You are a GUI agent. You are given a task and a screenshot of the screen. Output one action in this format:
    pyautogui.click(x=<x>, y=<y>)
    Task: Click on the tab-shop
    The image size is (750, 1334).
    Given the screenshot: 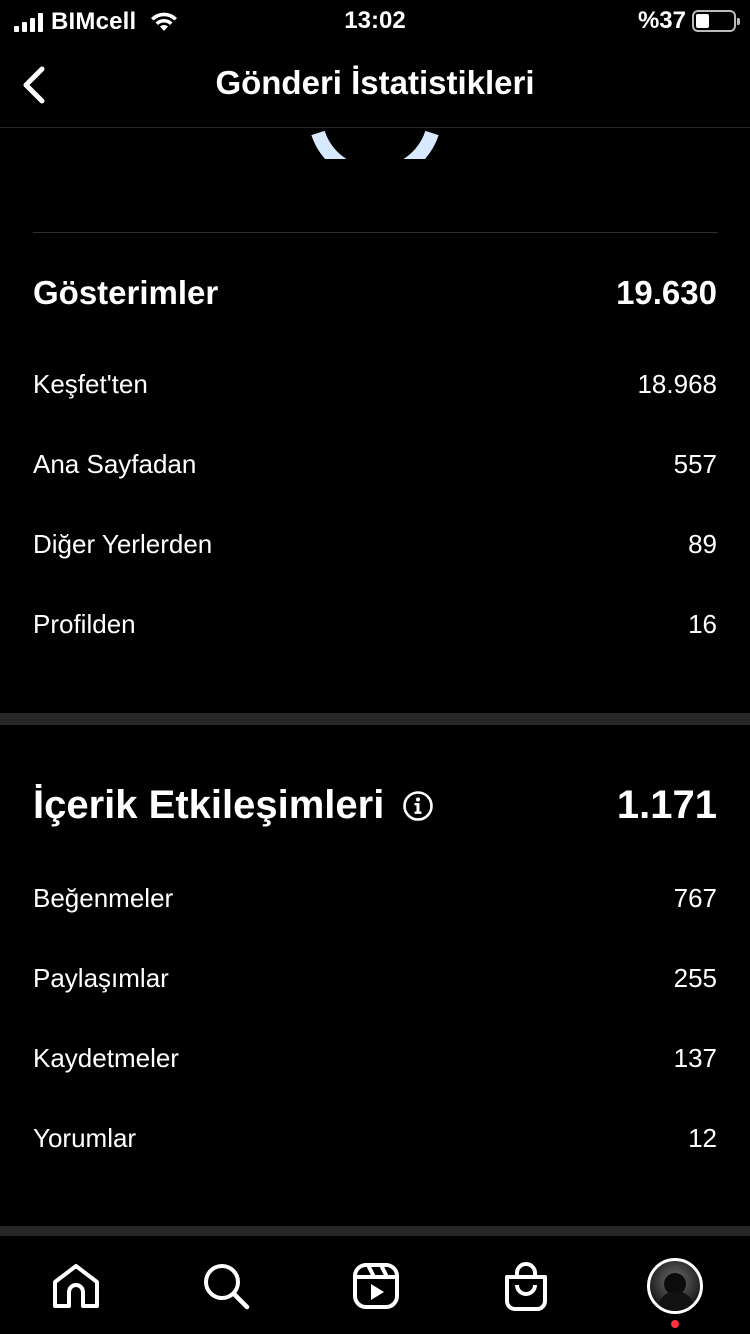 What is the action you would take?
    pyautogui.click(x=526, y=1286)
    